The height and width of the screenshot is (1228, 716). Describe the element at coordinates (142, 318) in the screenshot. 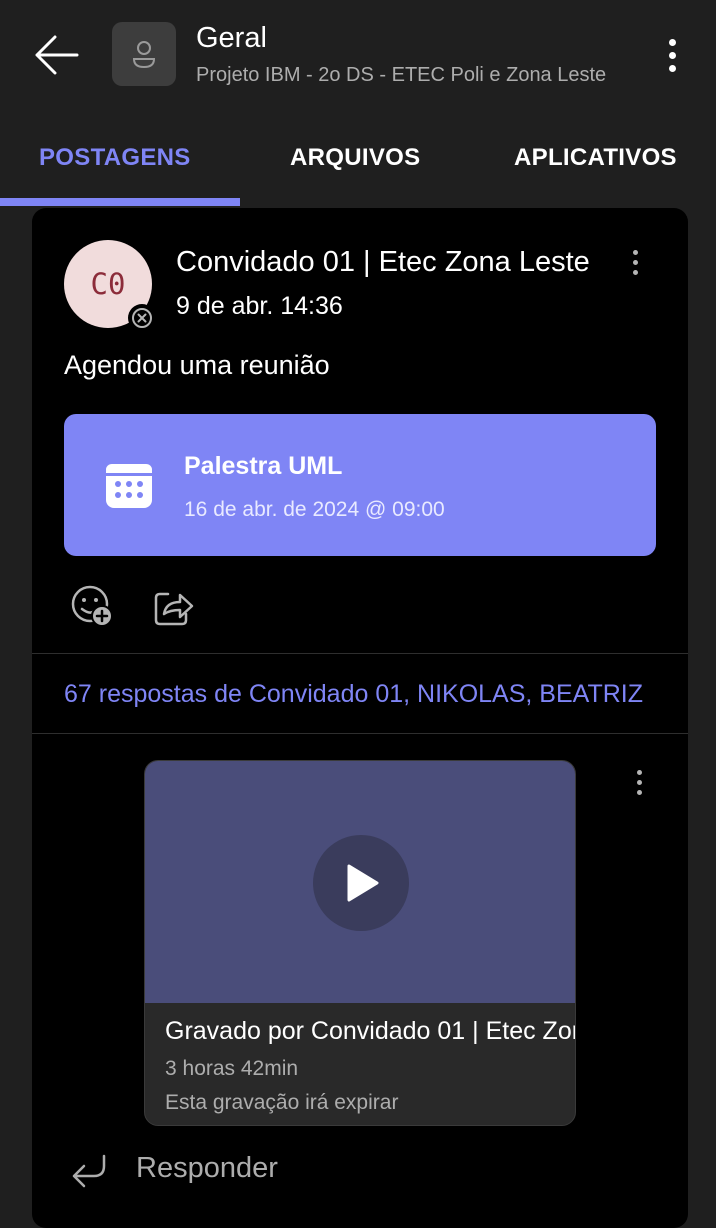

I see `presence-offline-icon` at that location.